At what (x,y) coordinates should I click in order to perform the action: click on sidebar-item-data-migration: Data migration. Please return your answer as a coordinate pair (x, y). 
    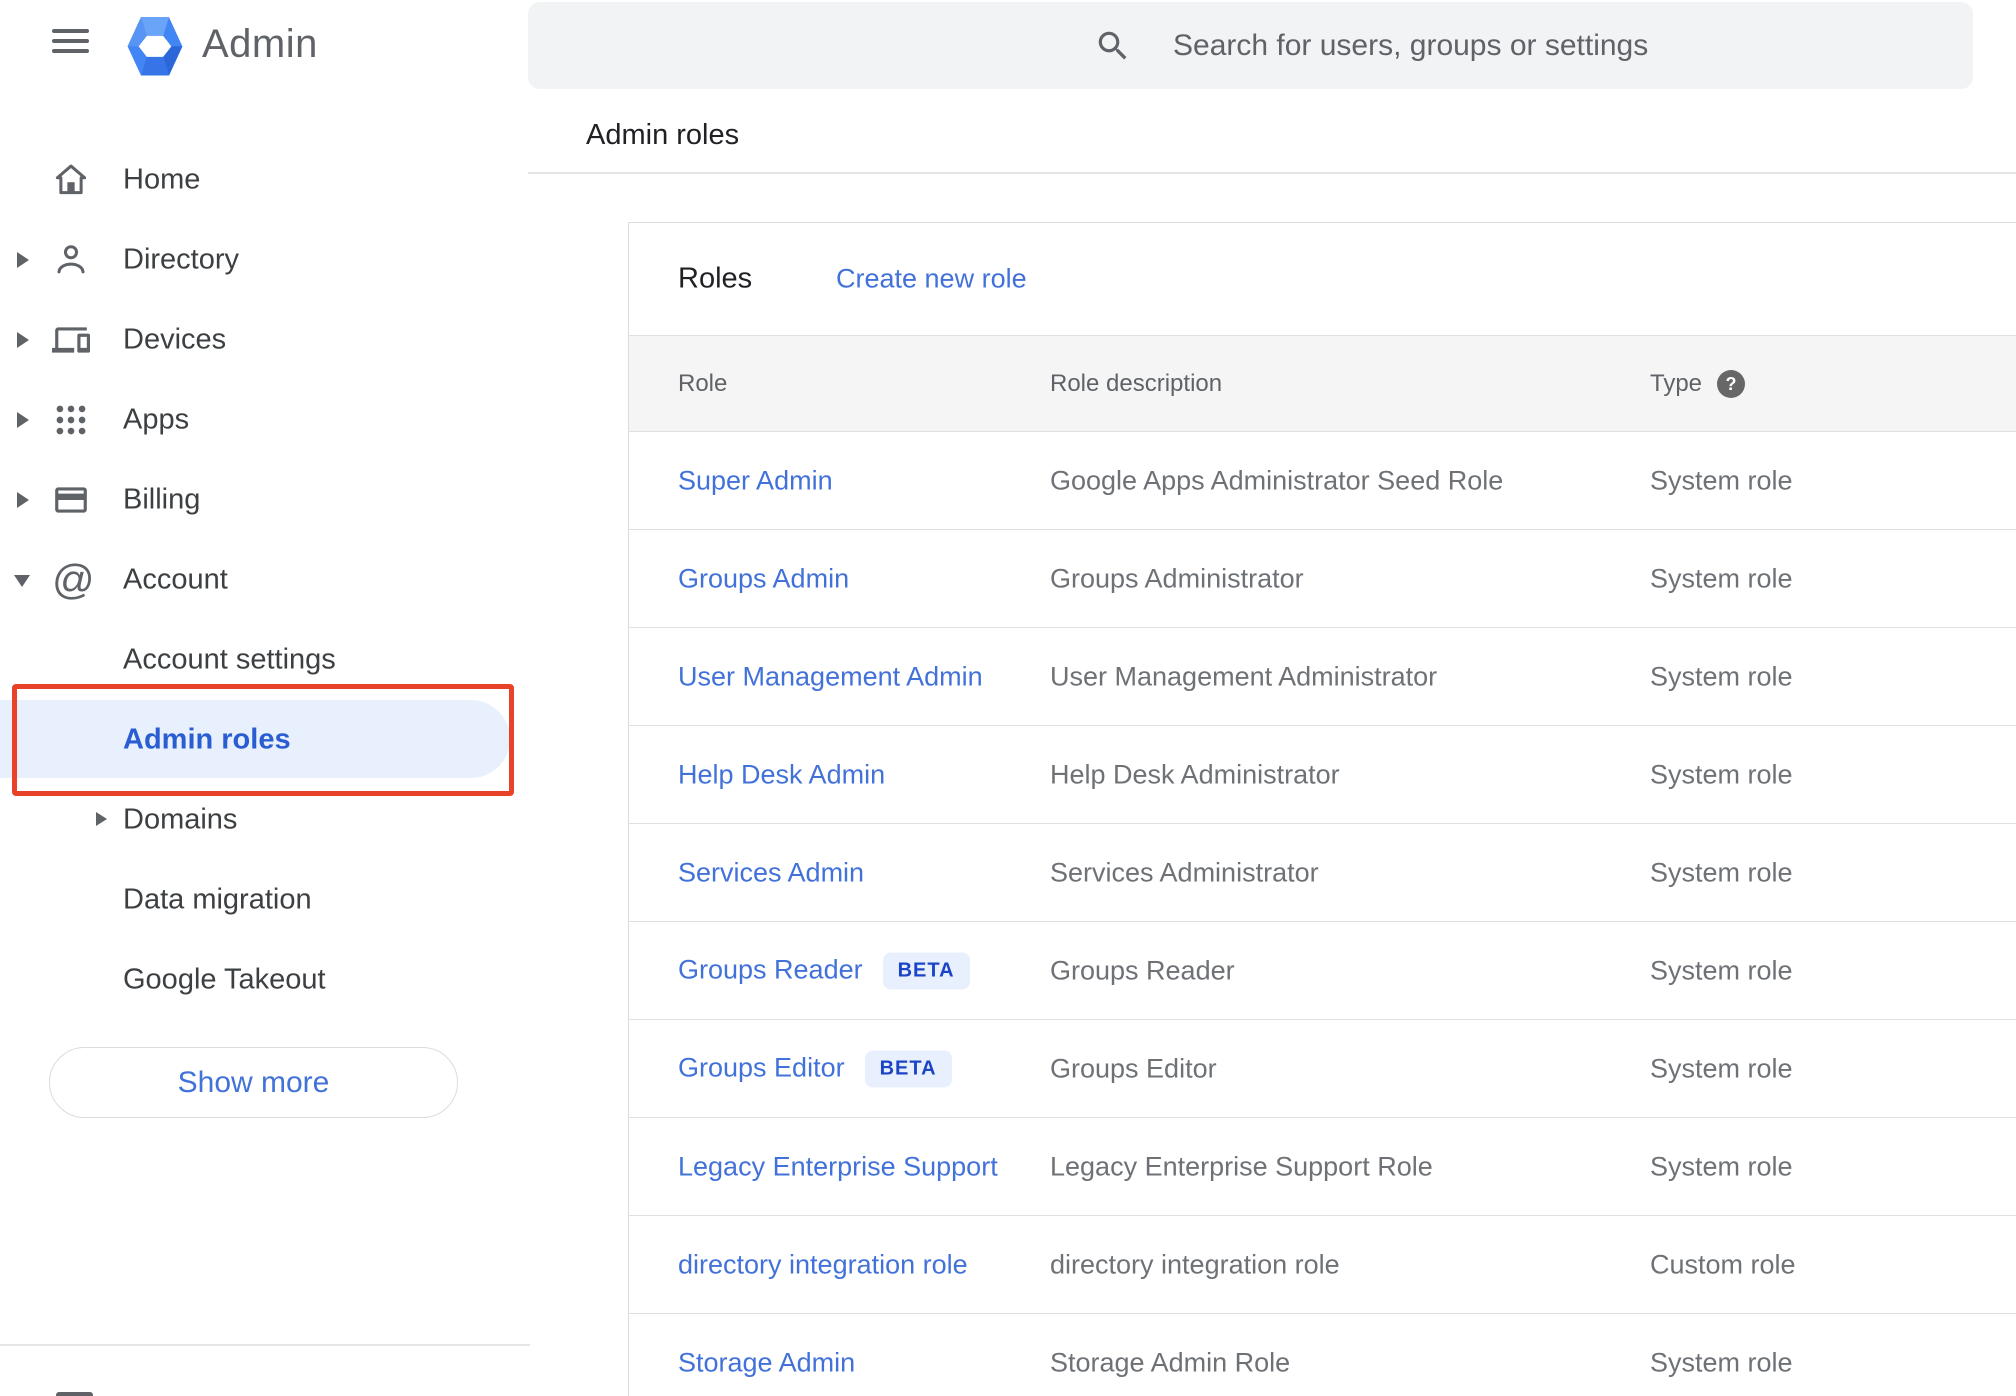
    Looking at the image, I should click on (264, 900).